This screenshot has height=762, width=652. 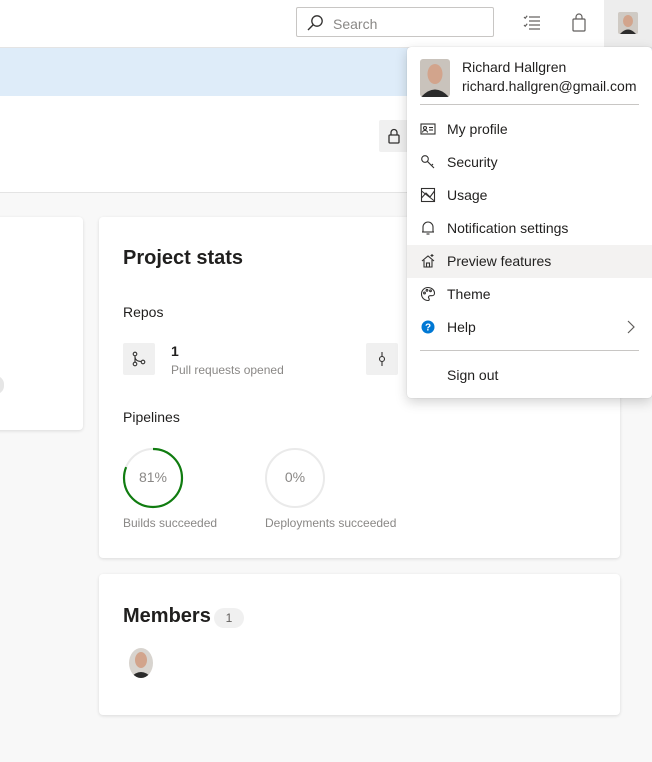 What do you see at coordinates (549, 86) in the screenshot?
I see `profile-user-email: richard.hallgren@gmail.com` at bounding box center [549, 86].